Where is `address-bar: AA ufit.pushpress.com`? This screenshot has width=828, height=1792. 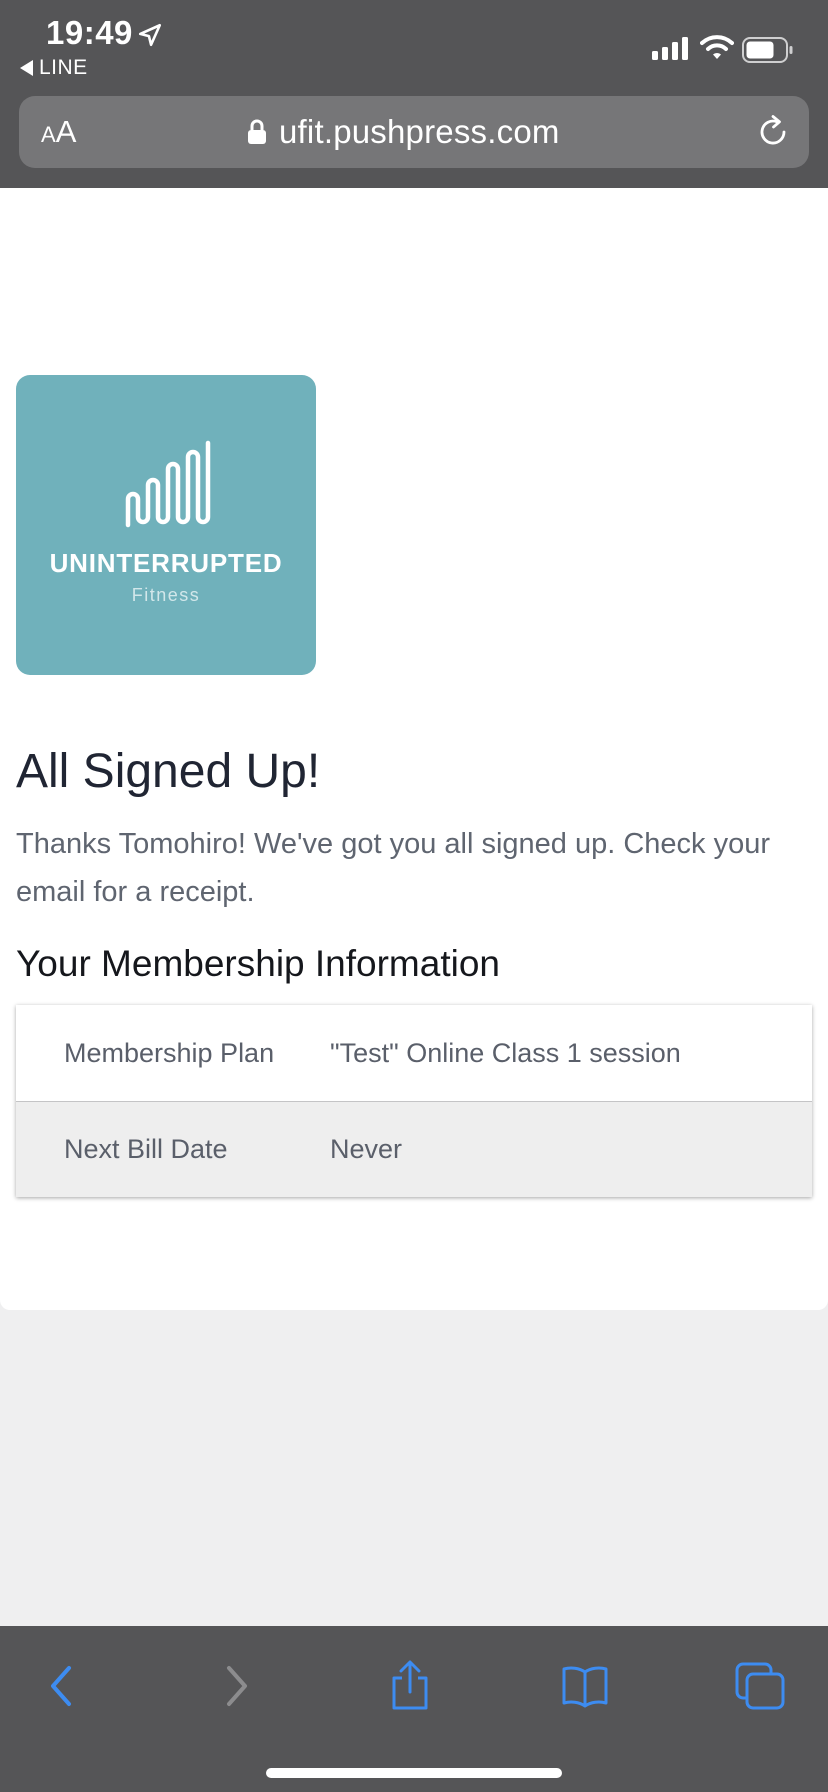
address-bar: AA ufit.pushpress.com is located at coordinates (414, 132).